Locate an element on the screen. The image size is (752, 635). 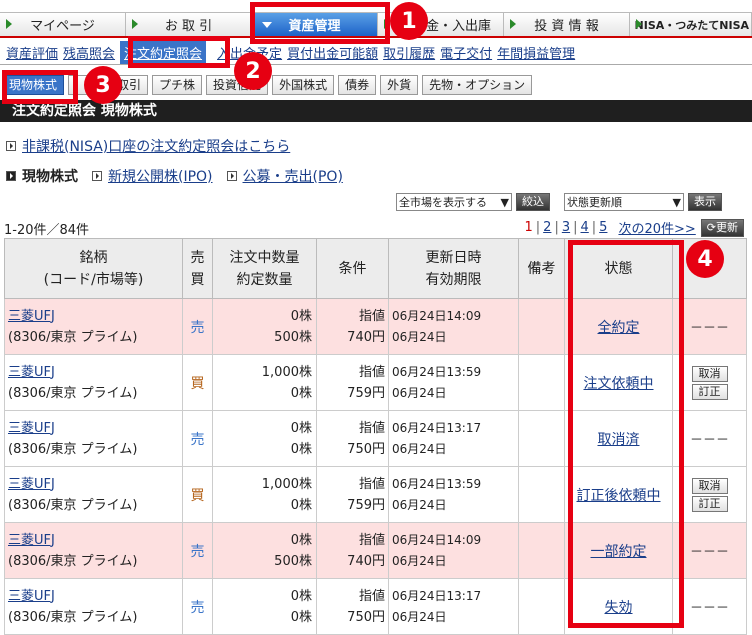
col-cond: 条件 is located at coordinates (352, 268).